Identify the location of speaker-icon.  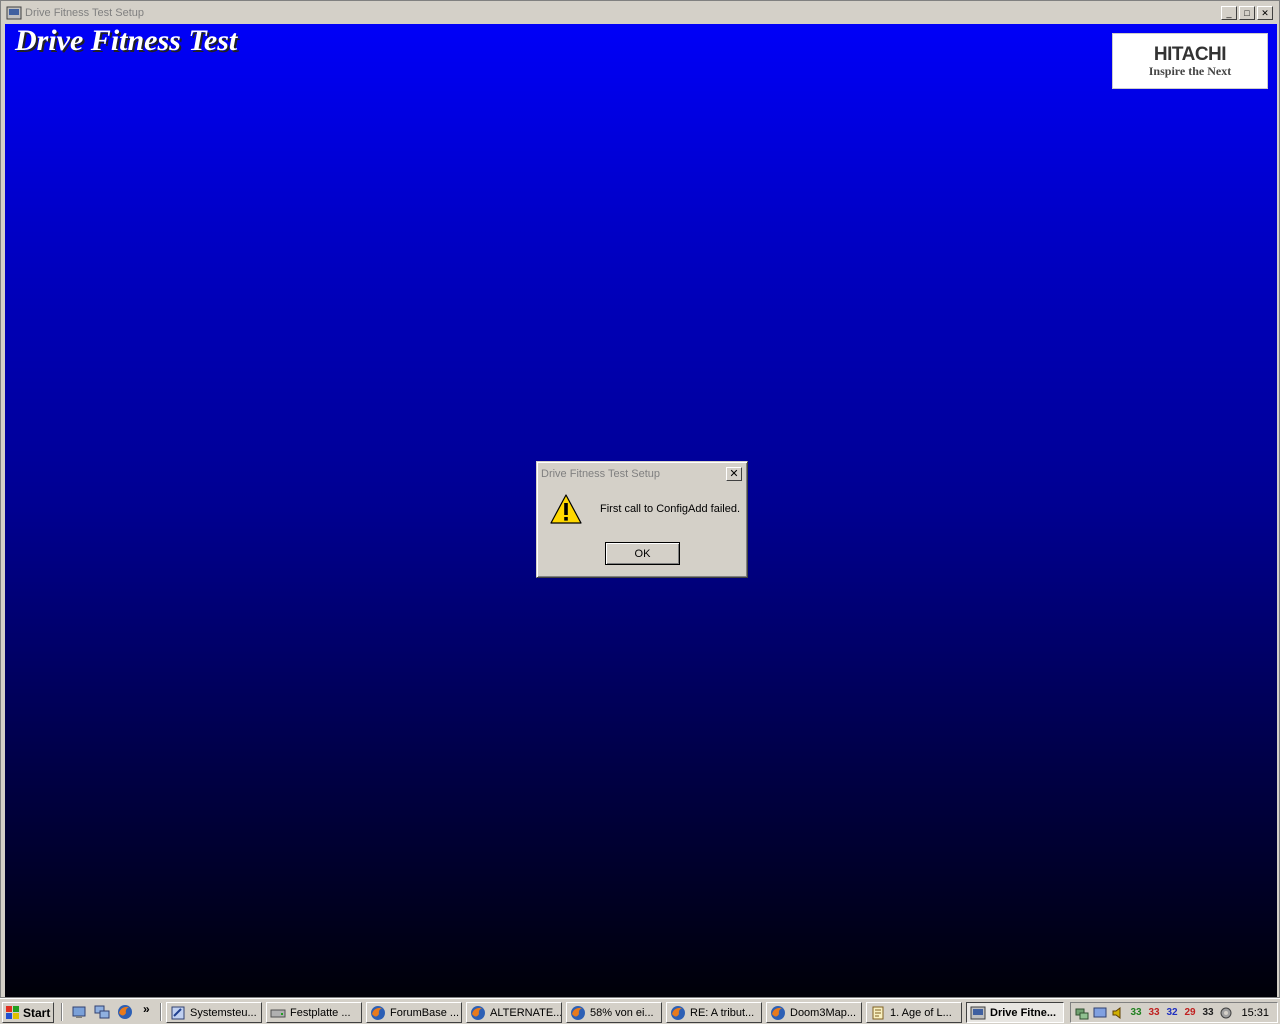
(1118, 1013).